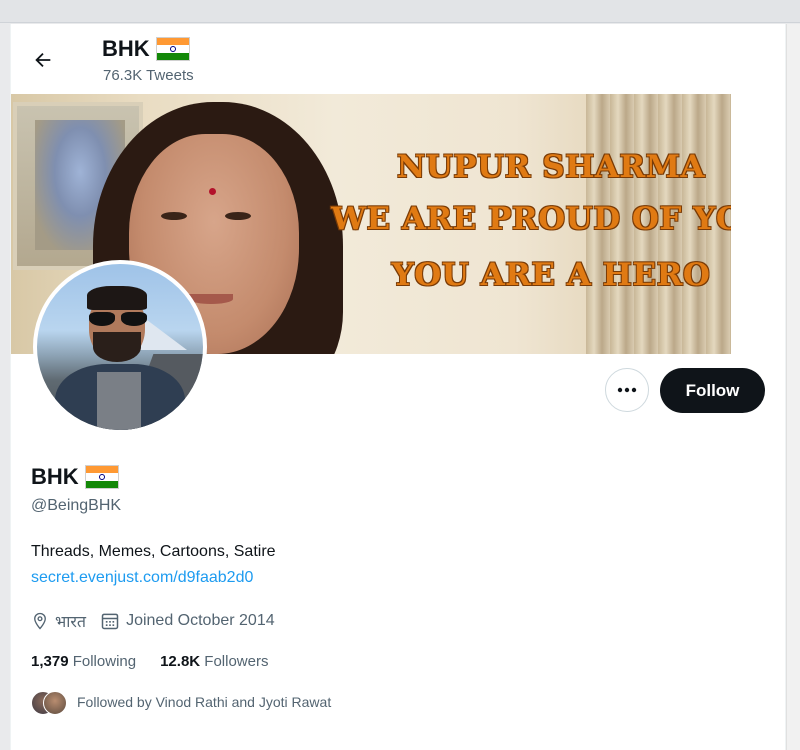 This screenshot has width=800, height=750. What do you see at coordinates (71, 622) in the screenshot?
I see `location-text: भारत` at bounding box center [71, 622].